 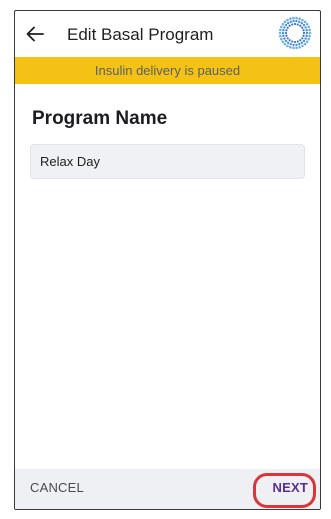 I want to click on cancel-button: CANCEL, so click(x=57, y=487).